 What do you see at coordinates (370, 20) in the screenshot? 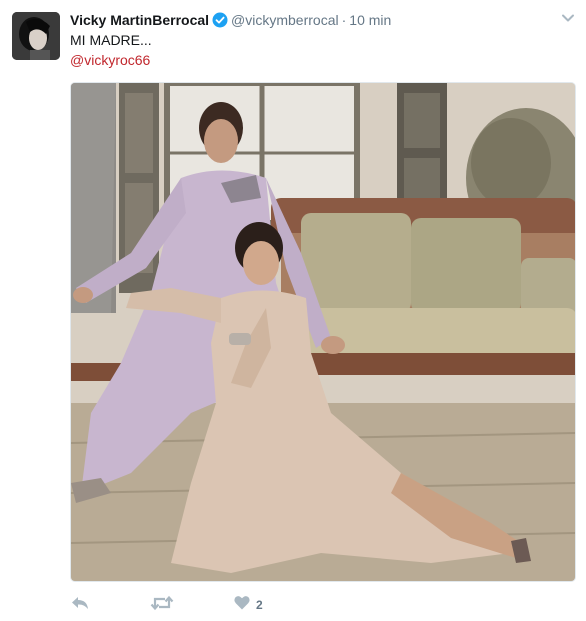
I see `timestamp: 10 min` at bounding box center [370, 20].